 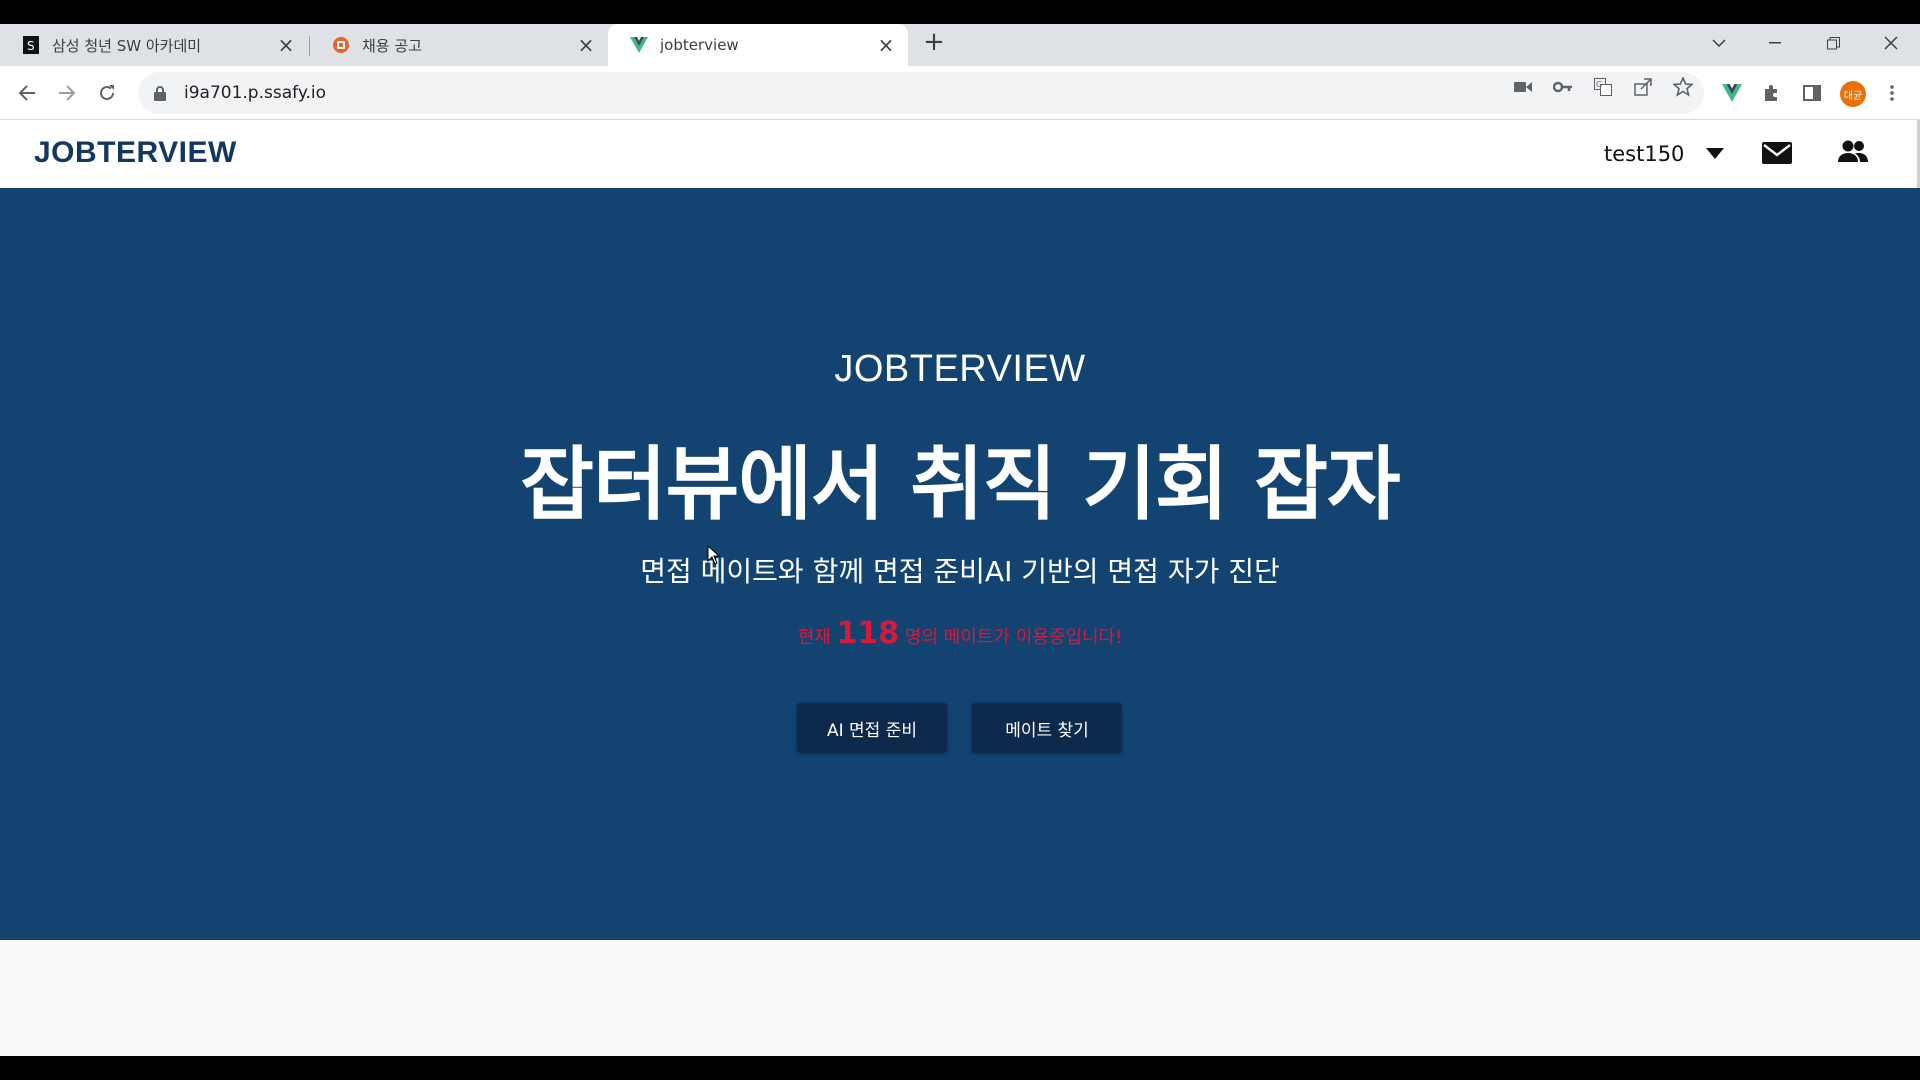 I want to click on hero-subtitle: 면접 메이트와 함께 면접 준비AI 기반의 면접 자가 진단, so click(x=960, y=571).